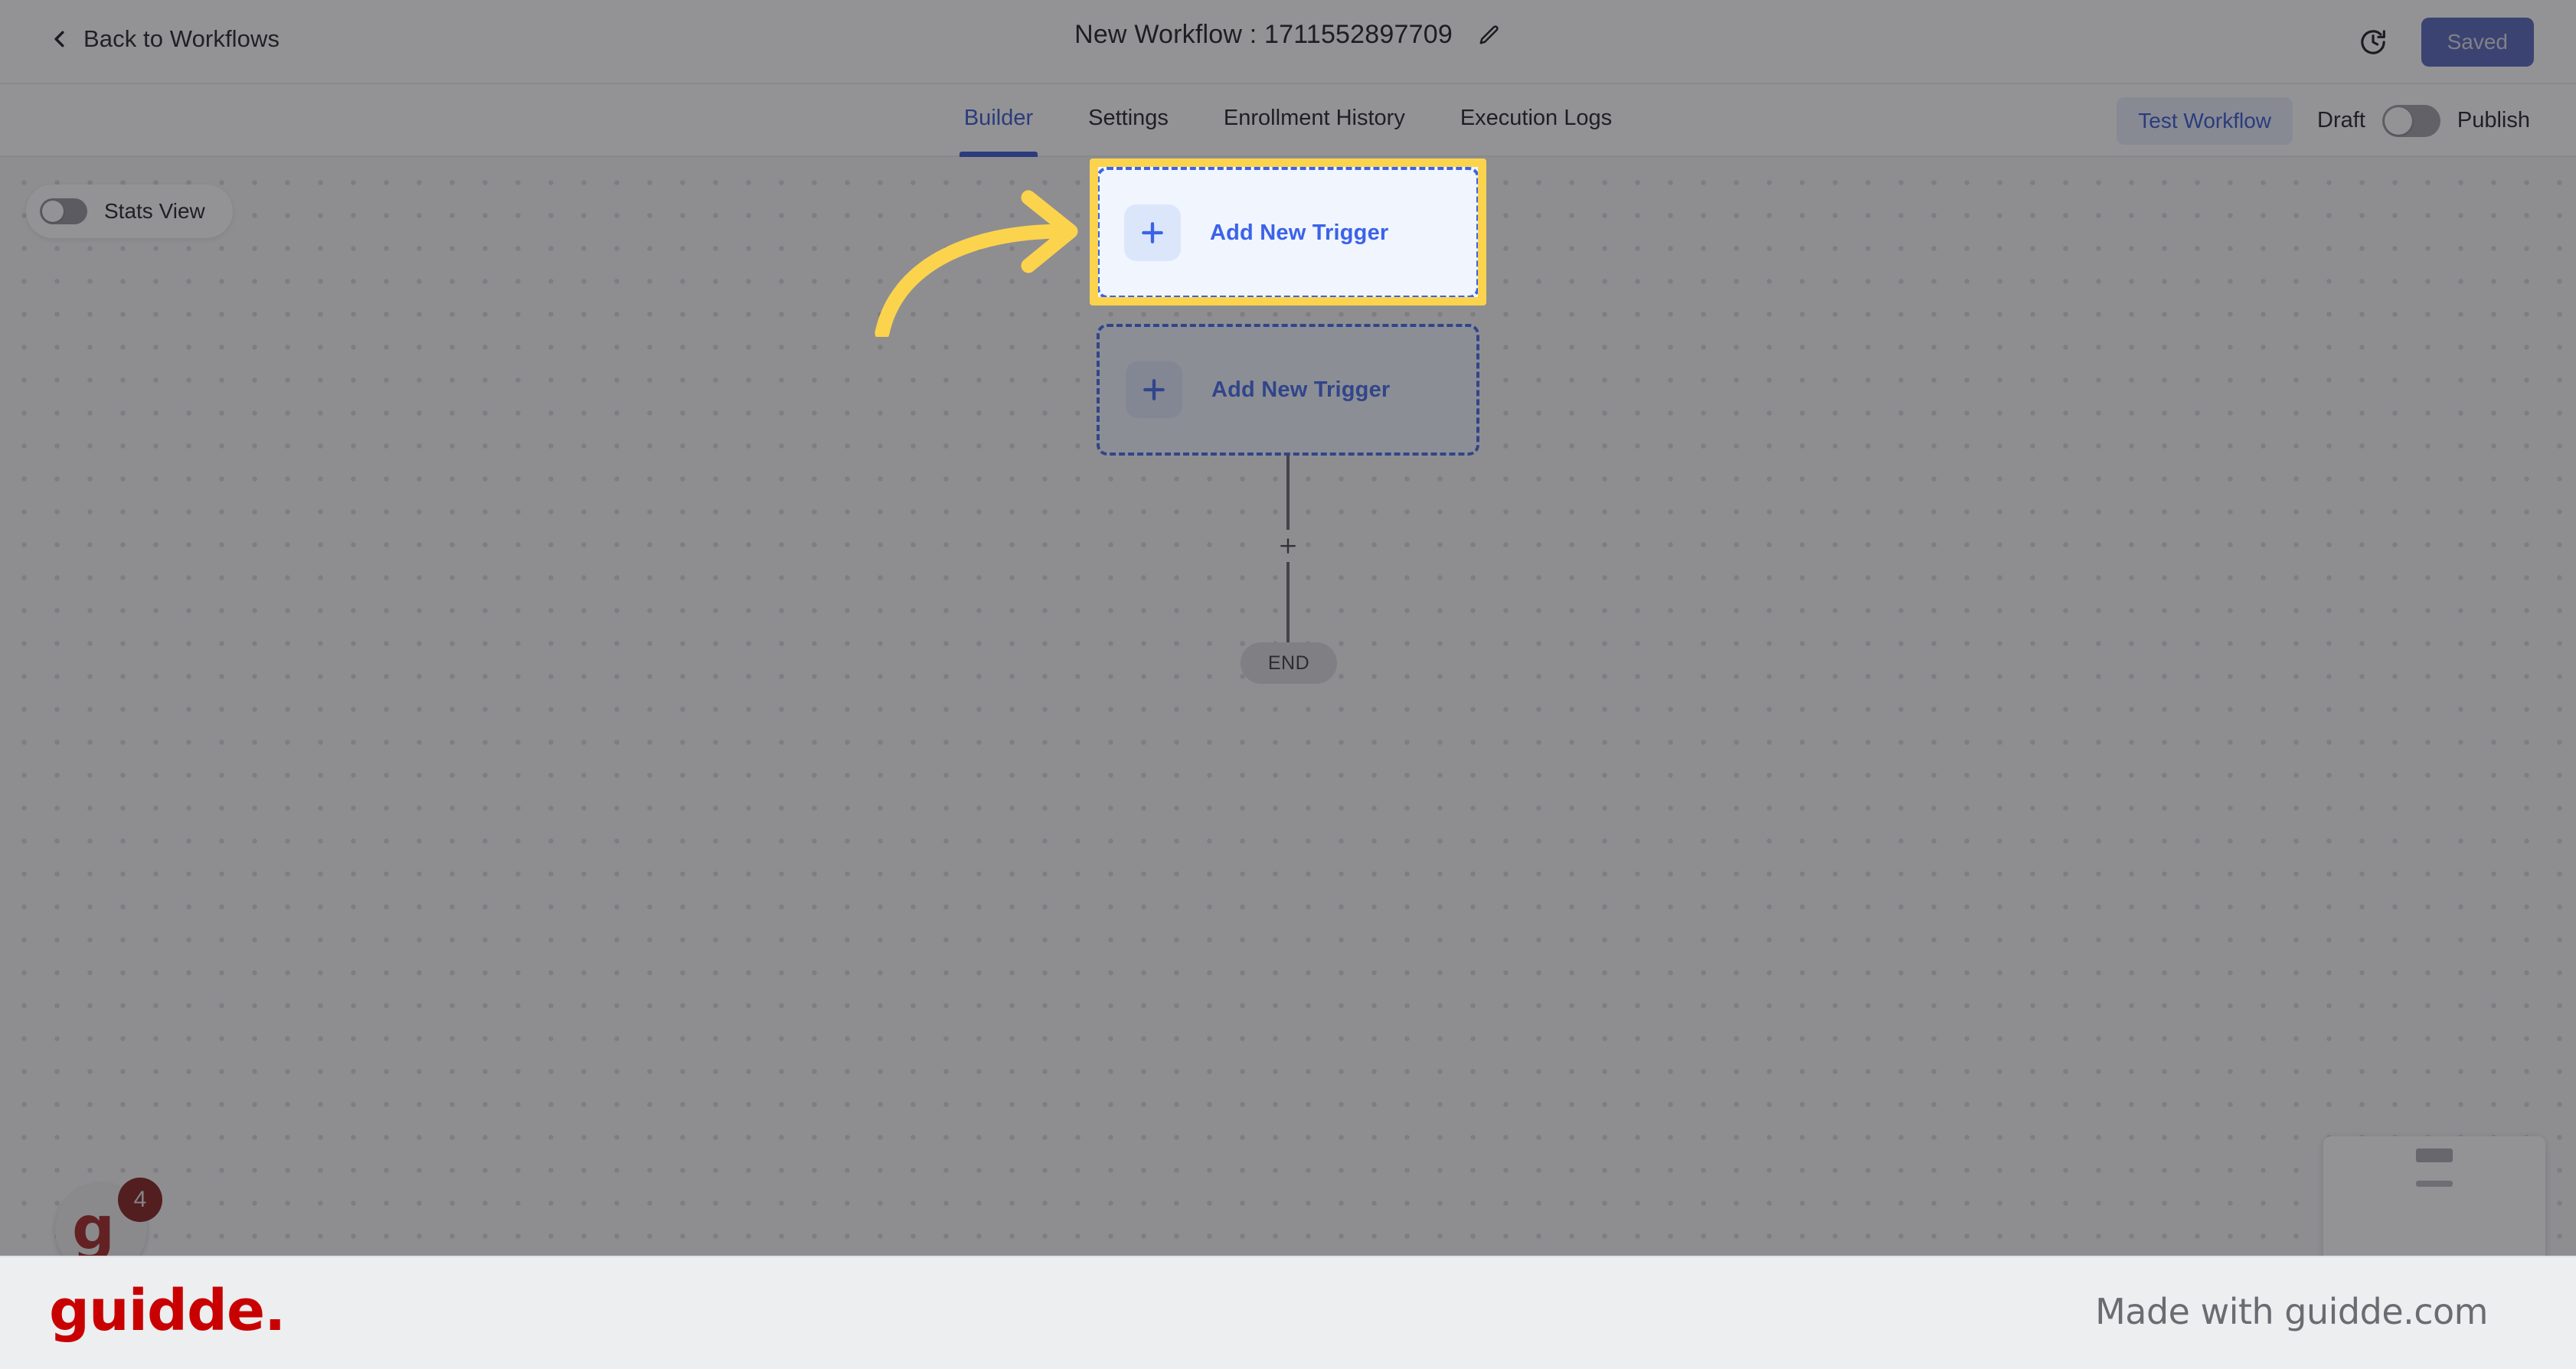  I want to click on publish-label: Publish, so click(2493, 120).